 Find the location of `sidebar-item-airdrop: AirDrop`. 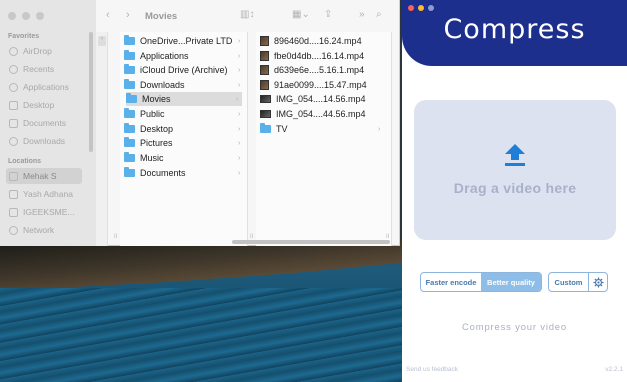

sidebar-item-airdrop: AirDrop is located at coordinates (44, 51).